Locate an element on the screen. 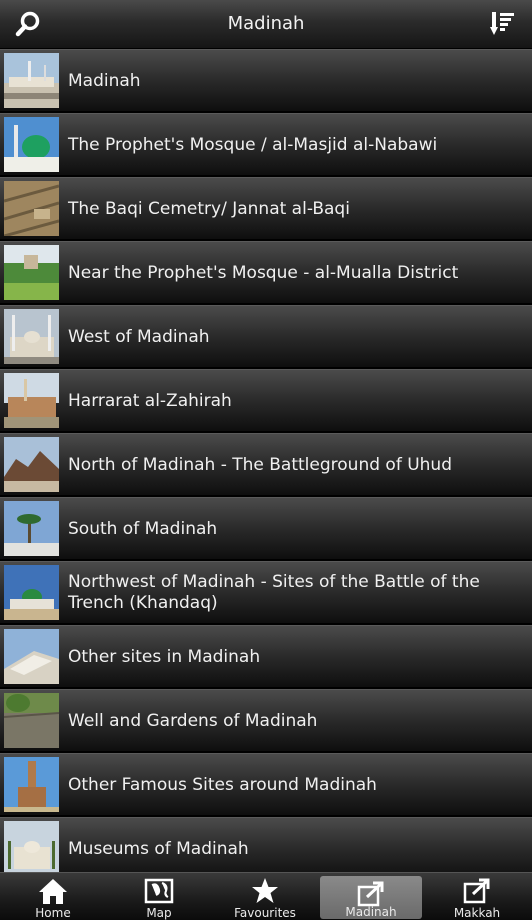 The width and height of the screenshot is (532, 920). tab-makkah: Makkah is located at coordinates (477, 896).